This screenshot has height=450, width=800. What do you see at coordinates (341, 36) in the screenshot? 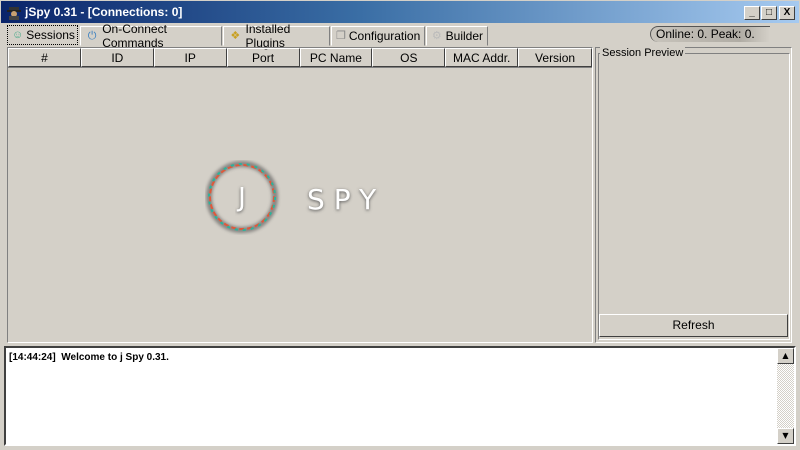
I see `config-icon: ❐` at bounding box center [341, 36].